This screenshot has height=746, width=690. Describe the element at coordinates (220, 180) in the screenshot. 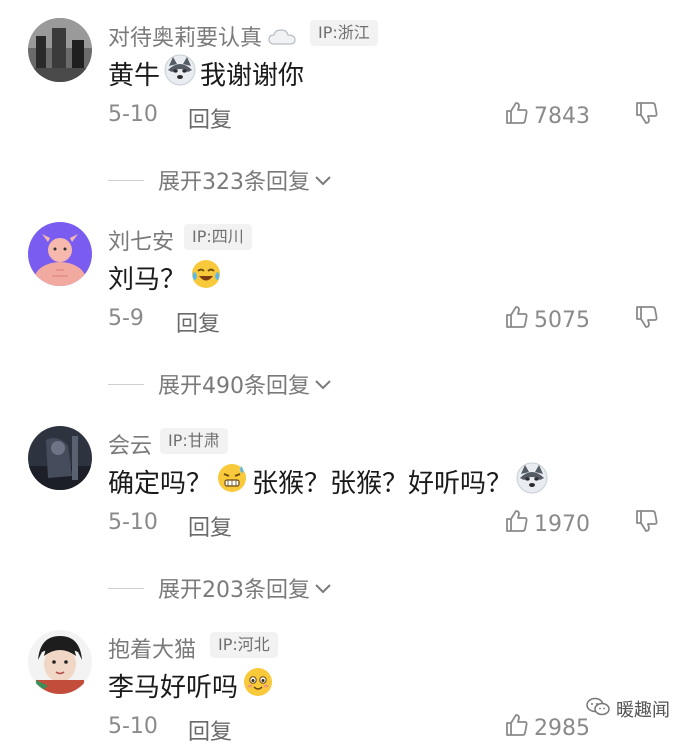

I see `expand-replies-button: 展开323条回复` at that location.